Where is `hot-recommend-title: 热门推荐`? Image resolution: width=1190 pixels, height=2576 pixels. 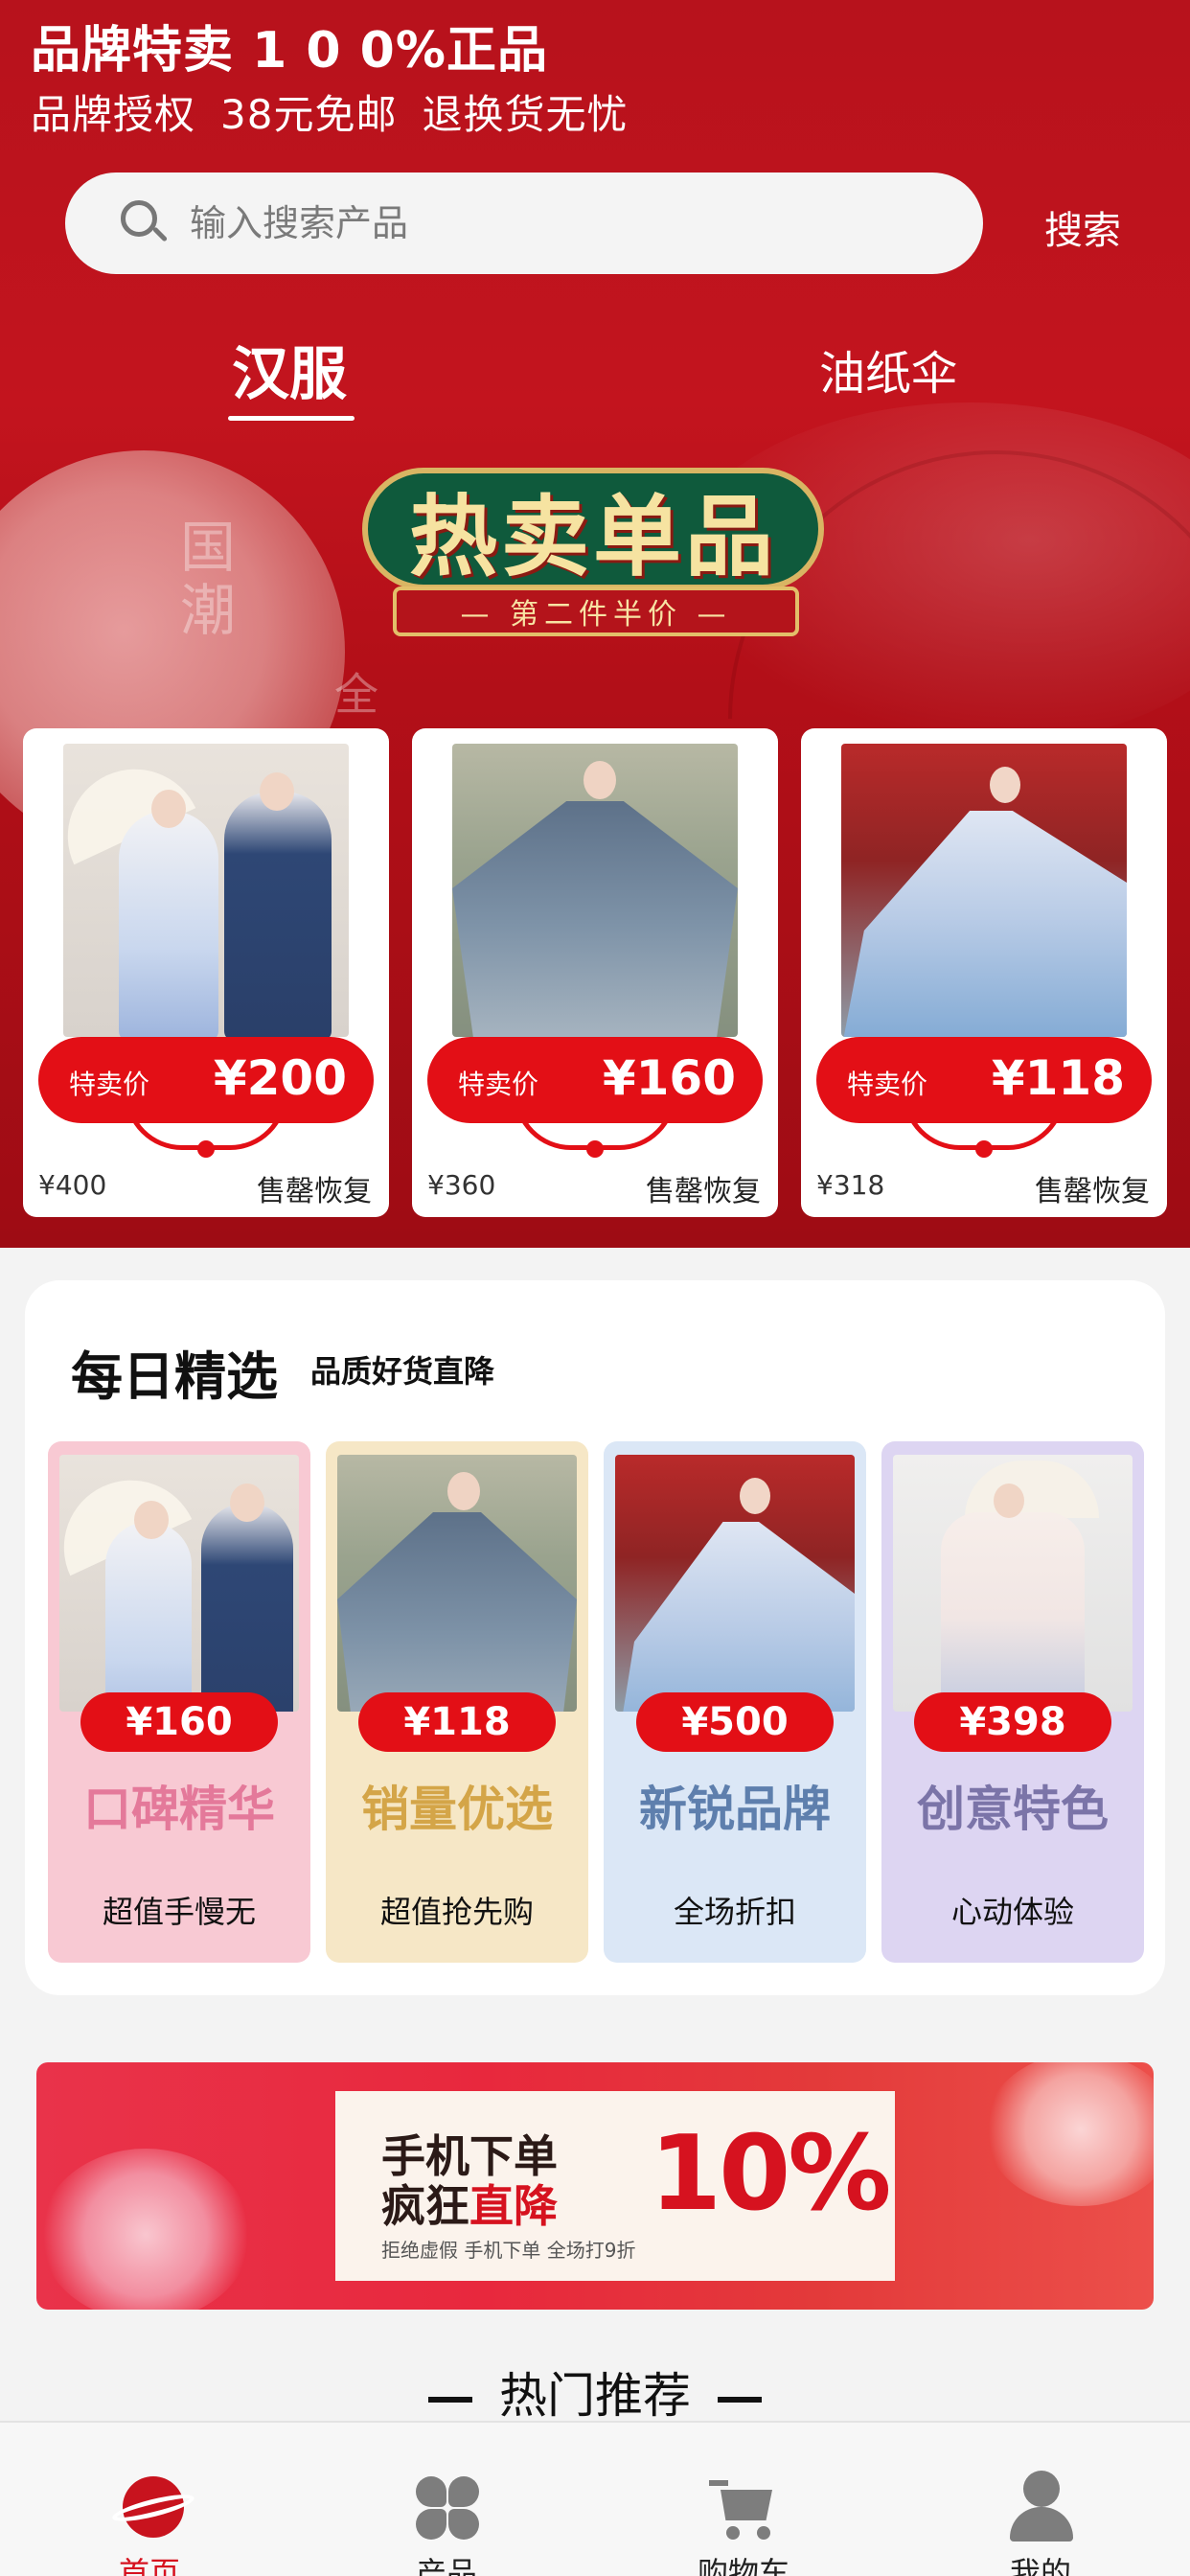 hot-recommend-title: 热门推荐 is located at coordinates (595, 2396).